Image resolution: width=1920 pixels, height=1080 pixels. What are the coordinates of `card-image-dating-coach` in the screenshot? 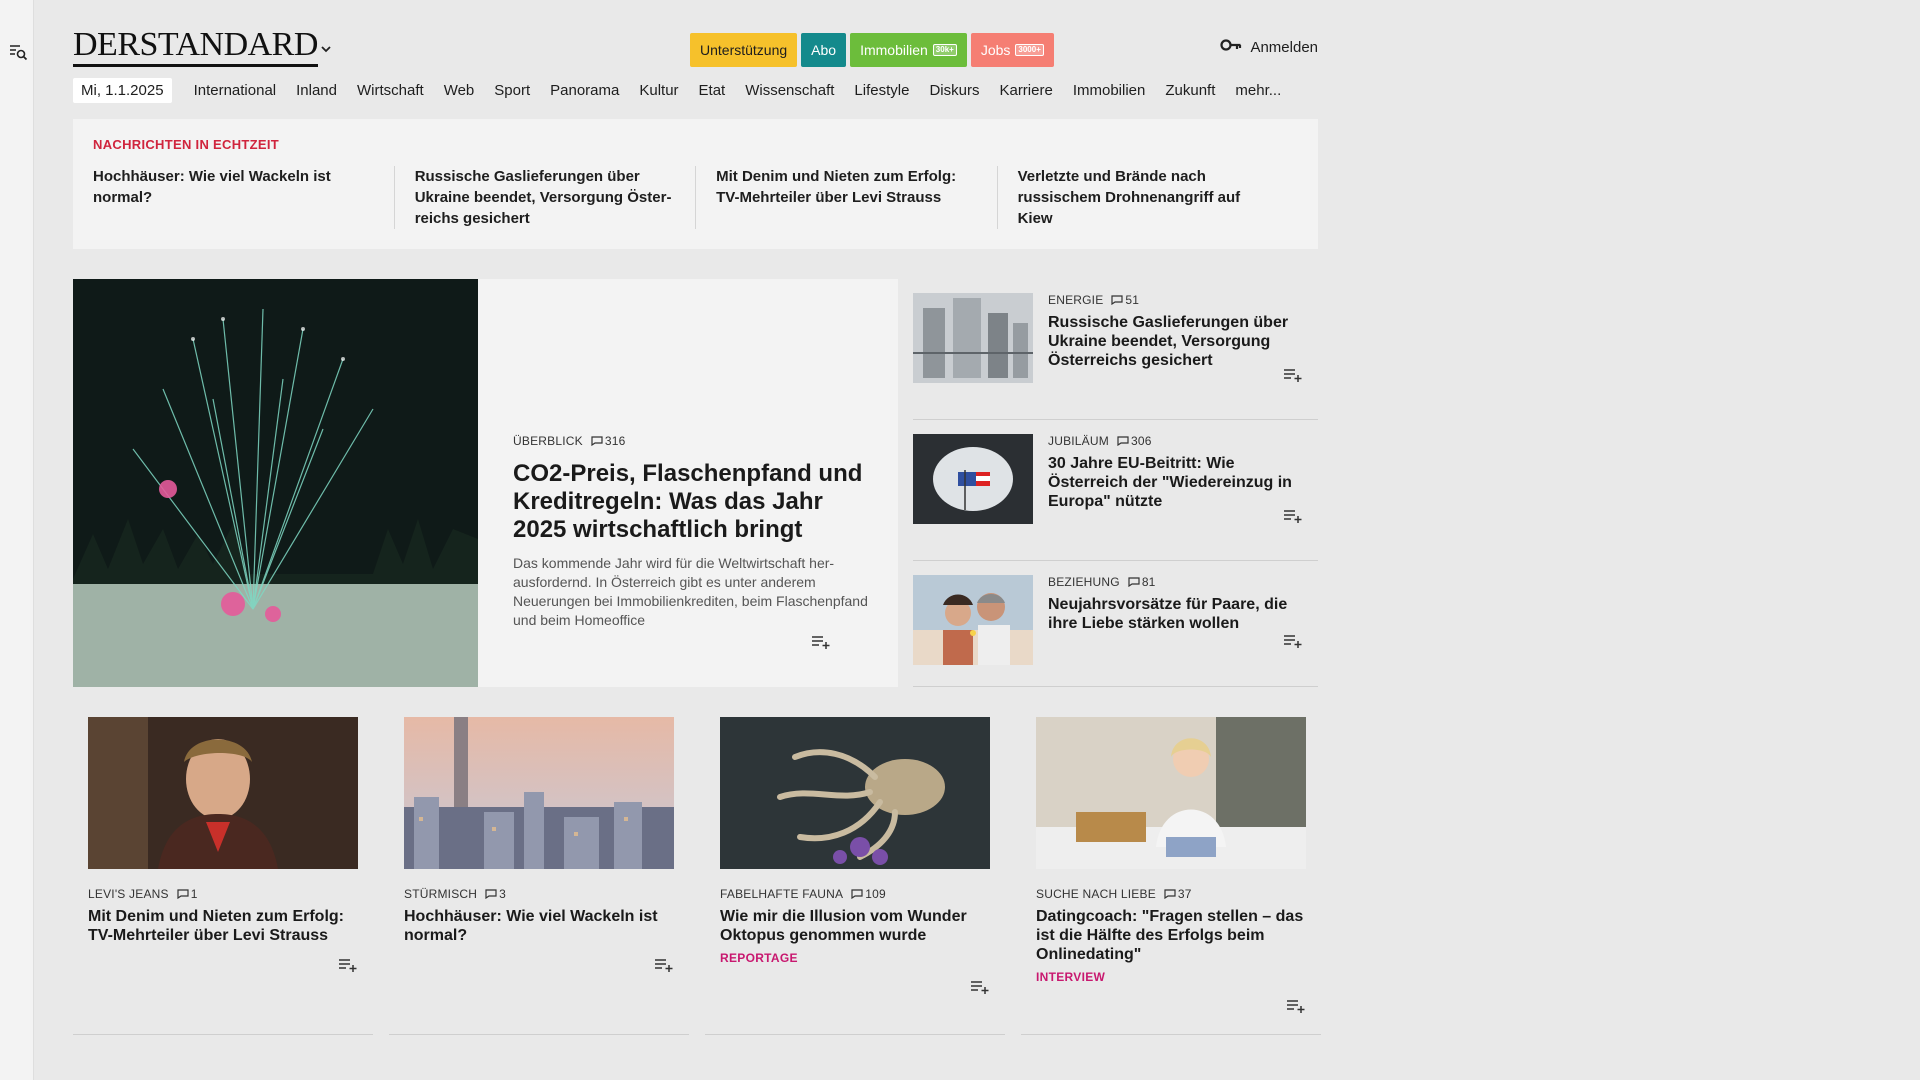 It's located at (1171, 793).